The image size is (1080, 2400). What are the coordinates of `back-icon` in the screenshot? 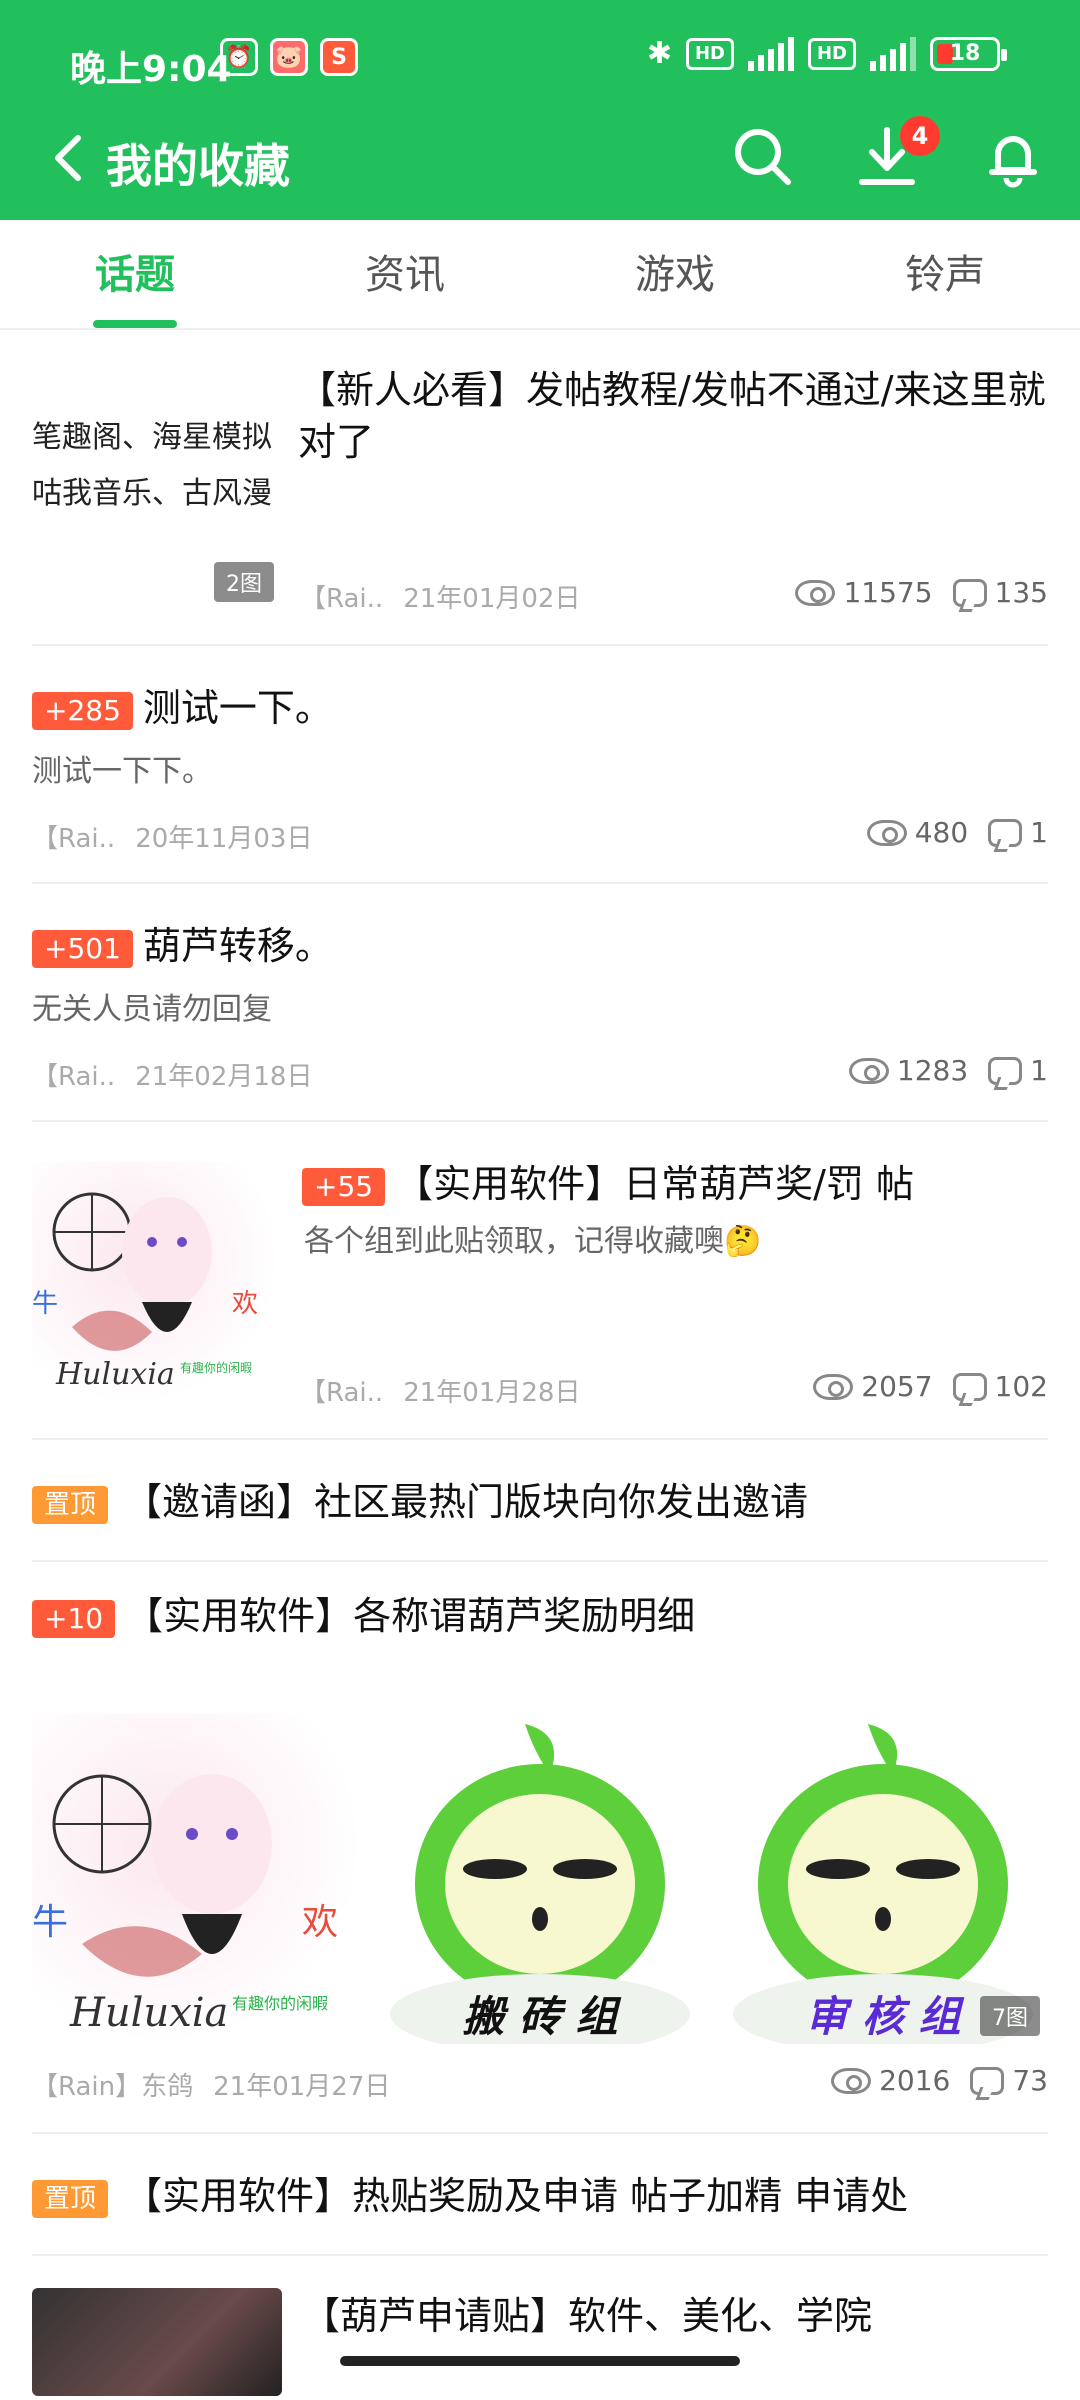 It's located at (70, 158).